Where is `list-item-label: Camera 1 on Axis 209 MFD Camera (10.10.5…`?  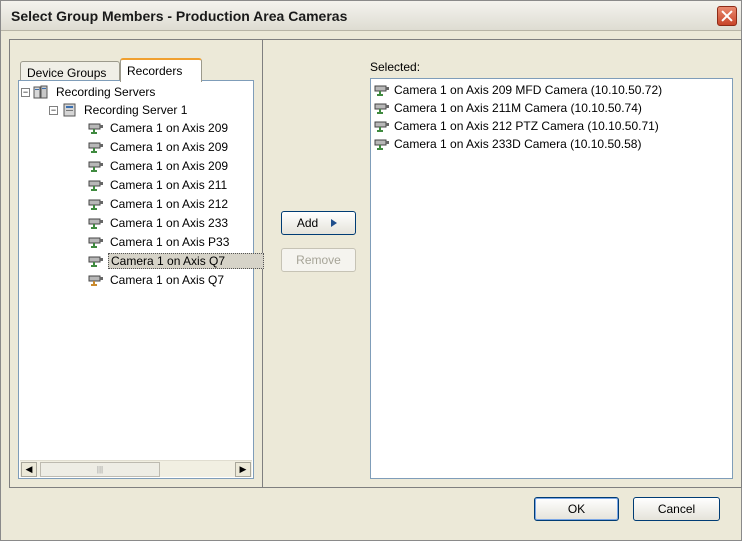 list-item-label: Camera 1 on Axis 209 MFD Camera (10.10.5… is located at coordinates (528, 89).